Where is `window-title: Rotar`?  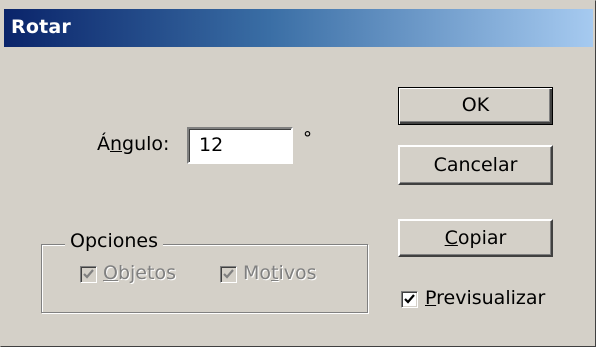
window-title: Rotar is located at coordinates (41, 27).